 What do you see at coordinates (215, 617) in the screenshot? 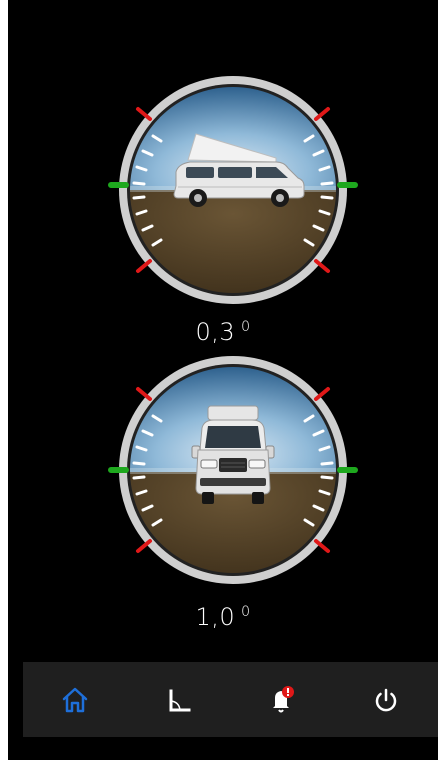
I see `front-tilt-value: 1,0` at bounding box center [215, 617].